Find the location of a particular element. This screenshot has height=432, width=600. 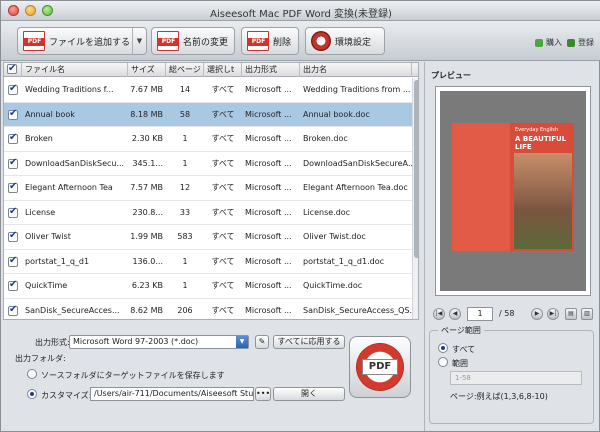

range-all-radio is located at coordinates (443, 348).